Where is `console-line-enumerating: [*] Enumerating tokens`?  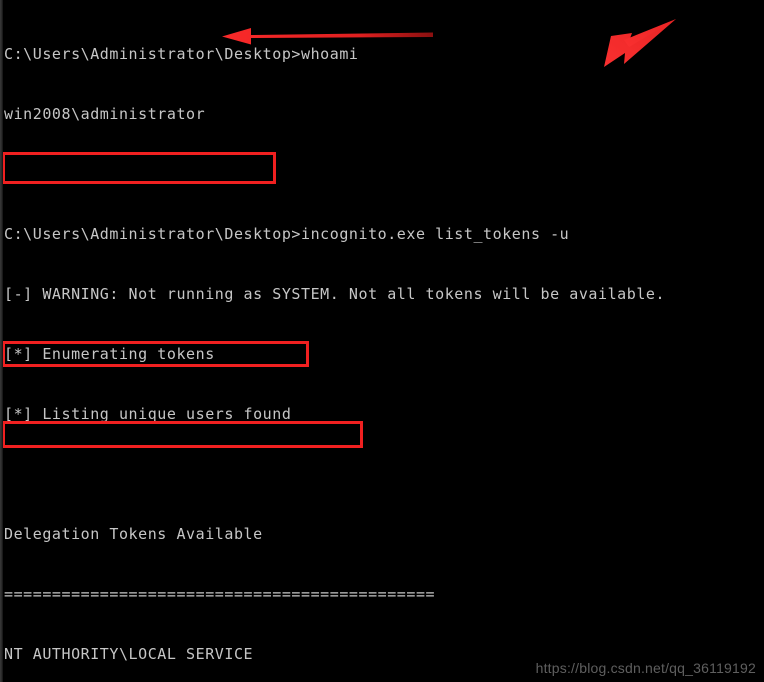 console-line-enumerating: [*] Enumerating tokens is located at coordinates (109, 354).